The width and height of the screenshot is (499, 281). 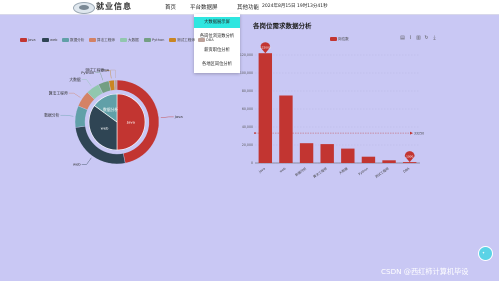 What do you see at coordinates (252, 163) in the screenshot?
I see `y-tick-label: 0` at bounding box center [252, 163].